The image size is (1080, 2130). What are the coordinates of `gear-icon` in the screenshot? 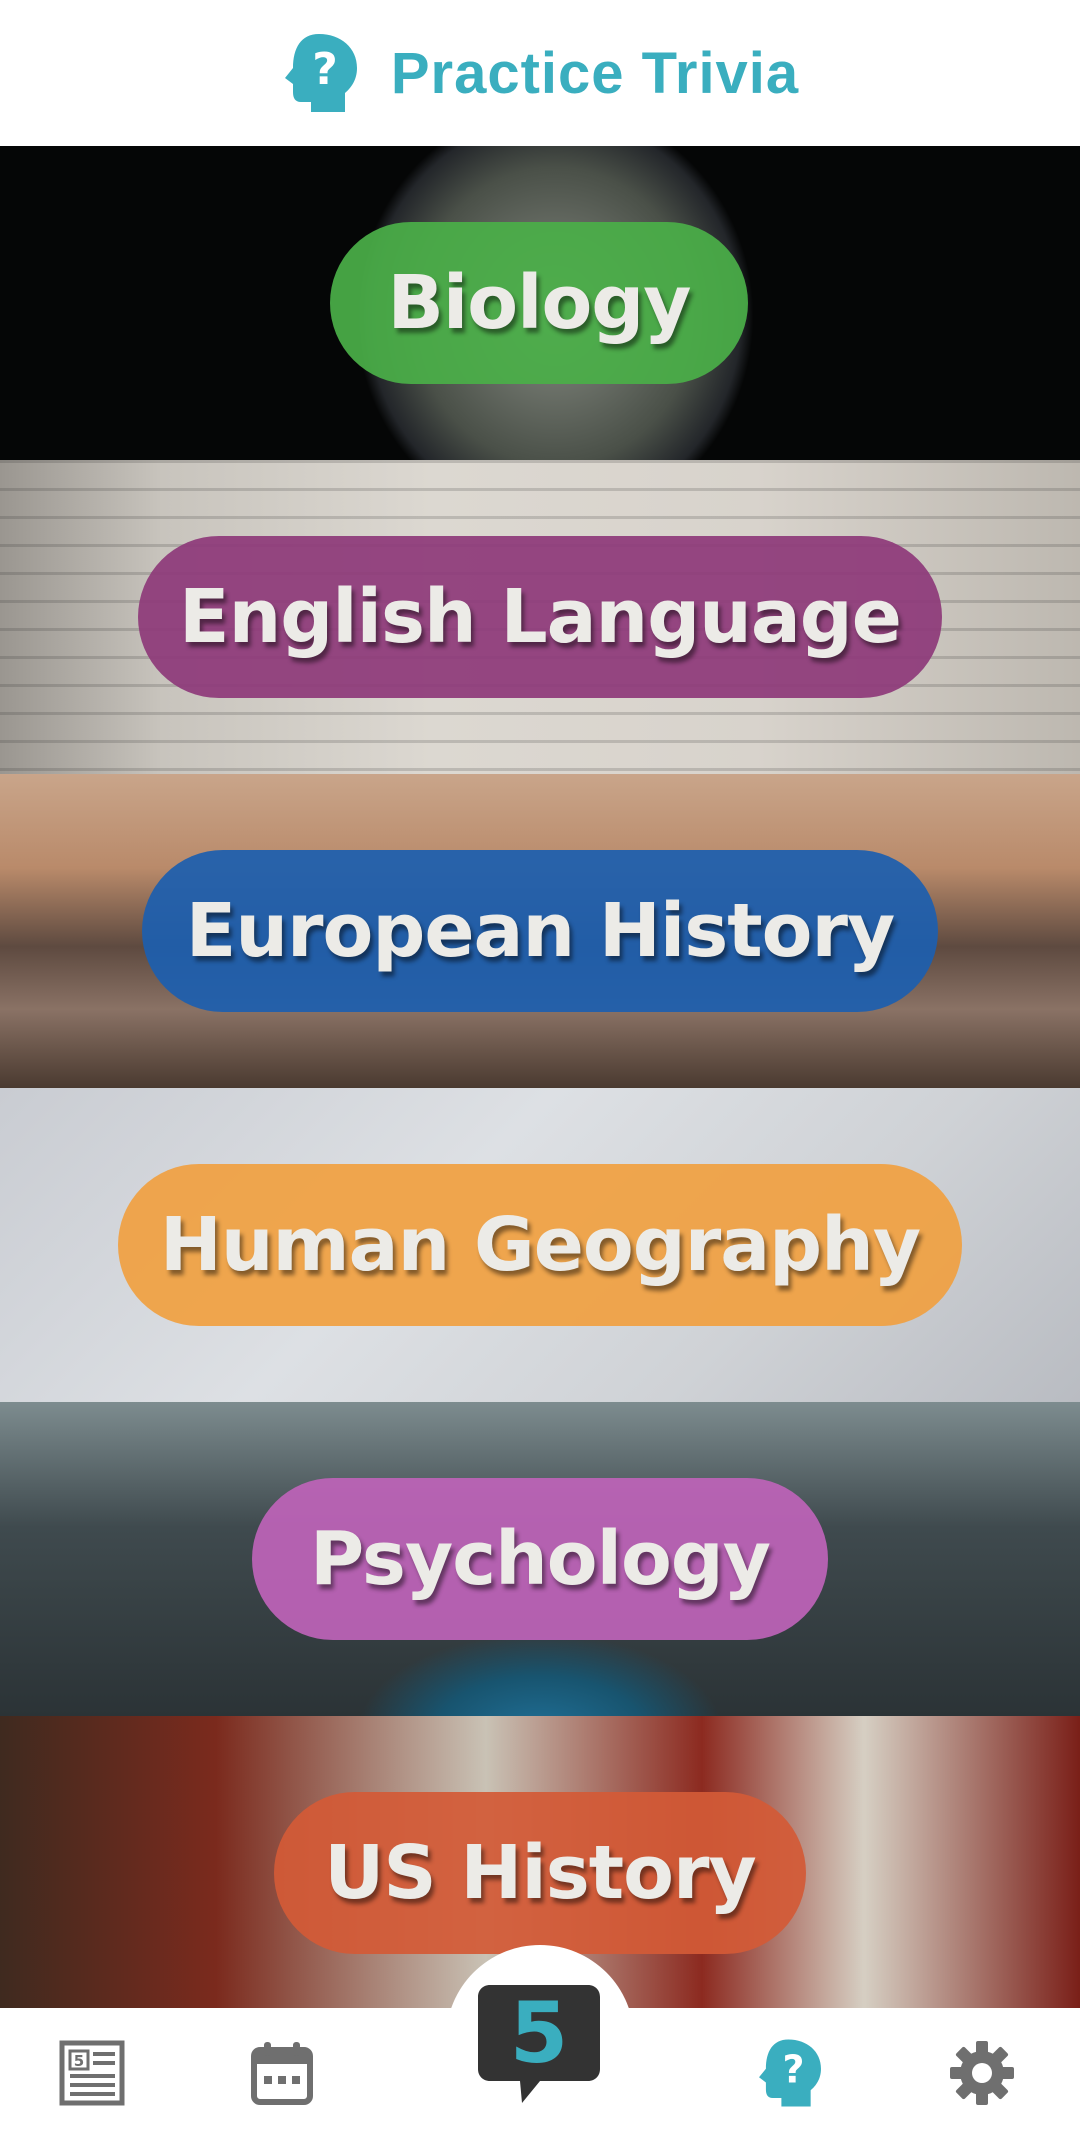 It's located at (982, 2073).